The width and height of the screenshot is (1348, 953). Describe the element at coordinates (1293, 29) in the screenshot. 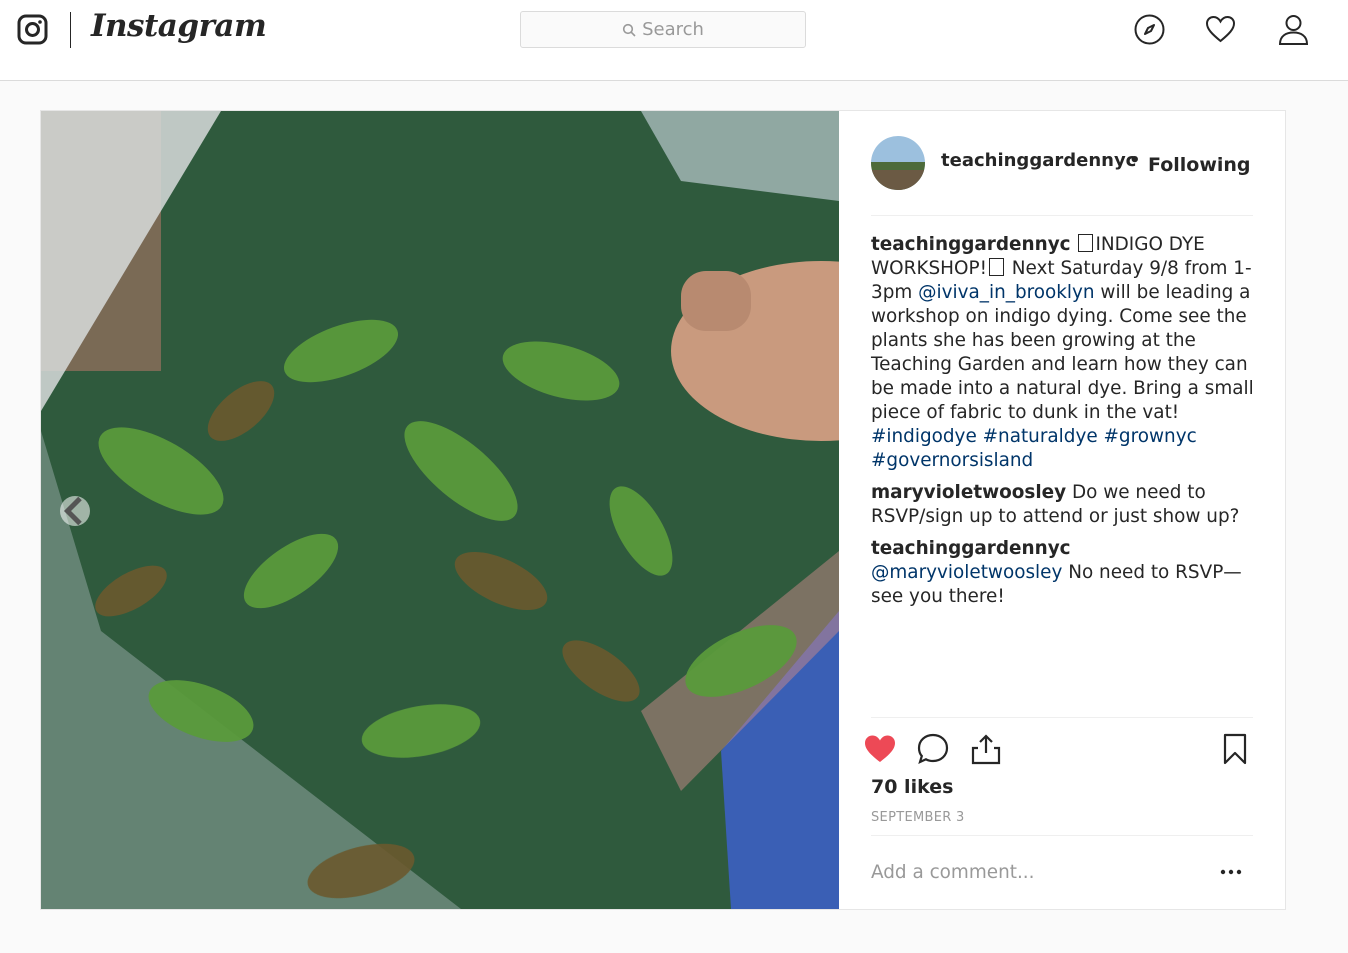

I see `person-icon` at that location.